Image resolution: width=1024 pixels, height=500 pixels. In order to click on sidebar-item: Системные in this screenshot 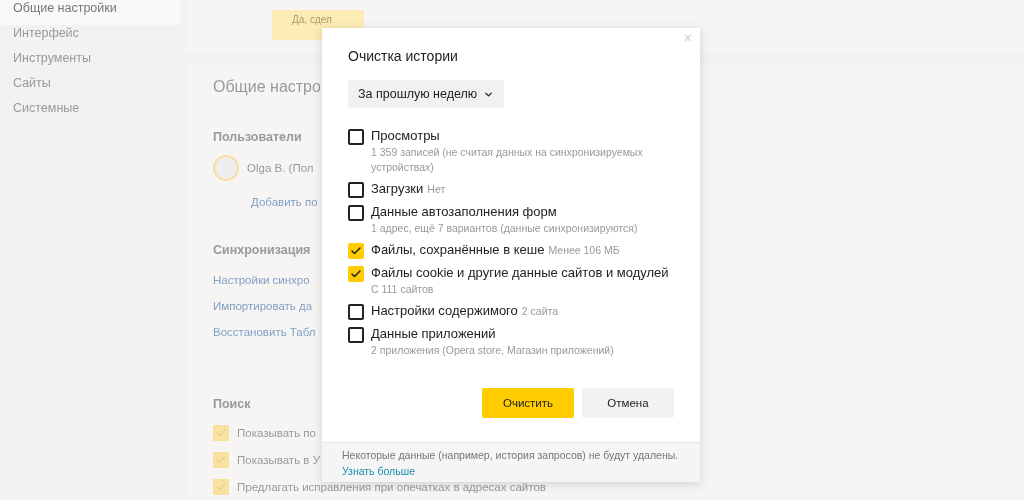, I will do `click(90, 112)`.